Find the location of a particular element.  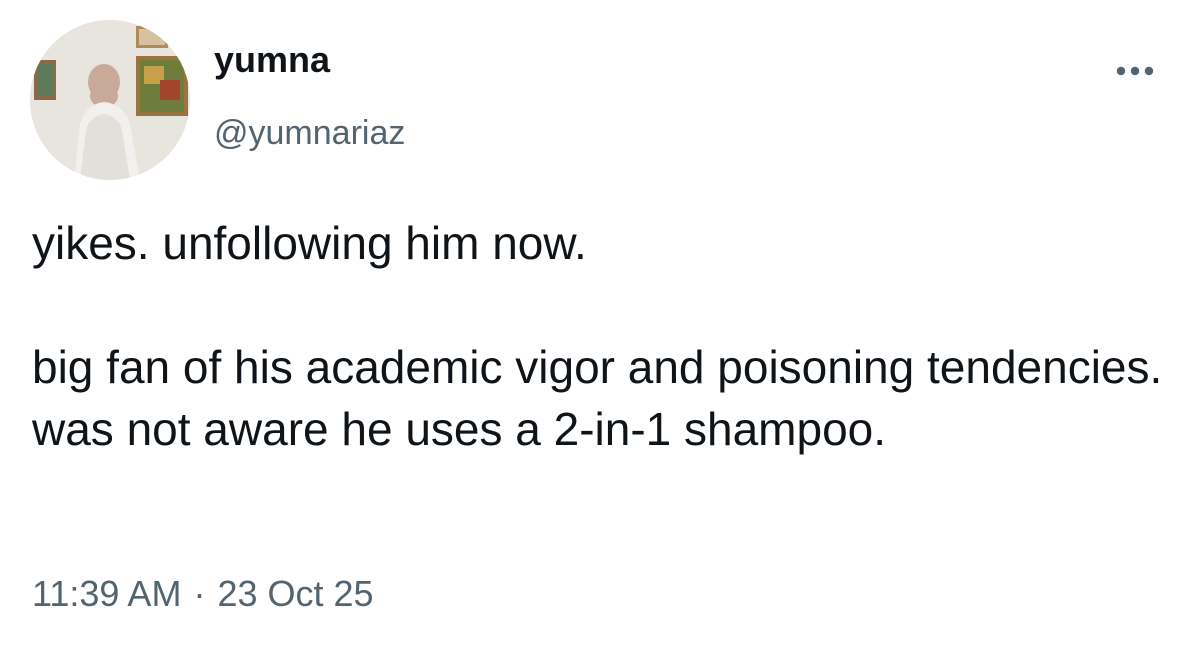

tweet-time: 11:39 AM is located at coordinates (107, 593).